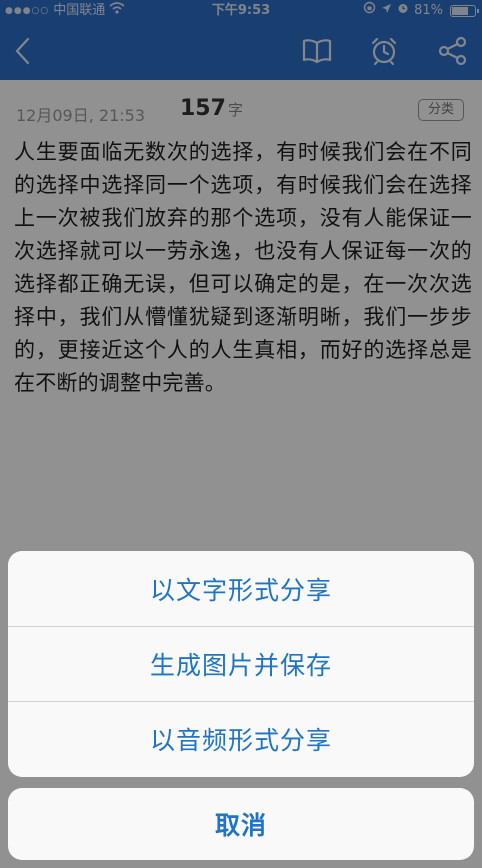  I want to click on cancel-button: 取消, so click(241, 824).